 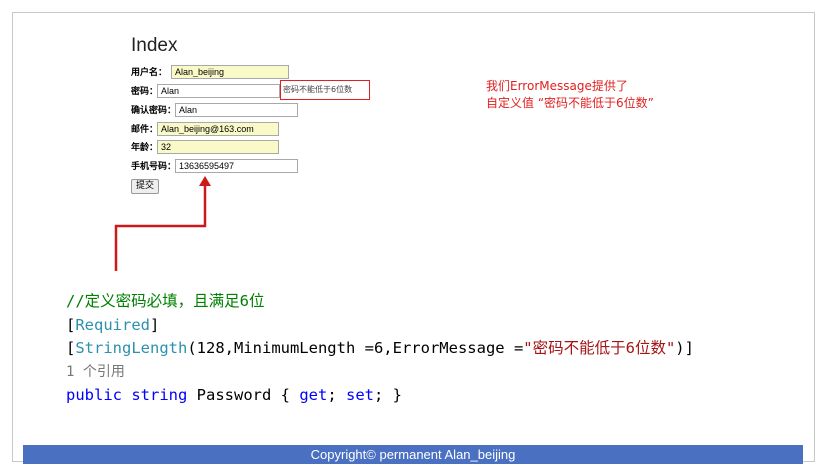 What do you see at coordinates (131, 348) in the screenshot?
I see `code-stringlength-attr: StringLength` at bounding box center [131, 348].